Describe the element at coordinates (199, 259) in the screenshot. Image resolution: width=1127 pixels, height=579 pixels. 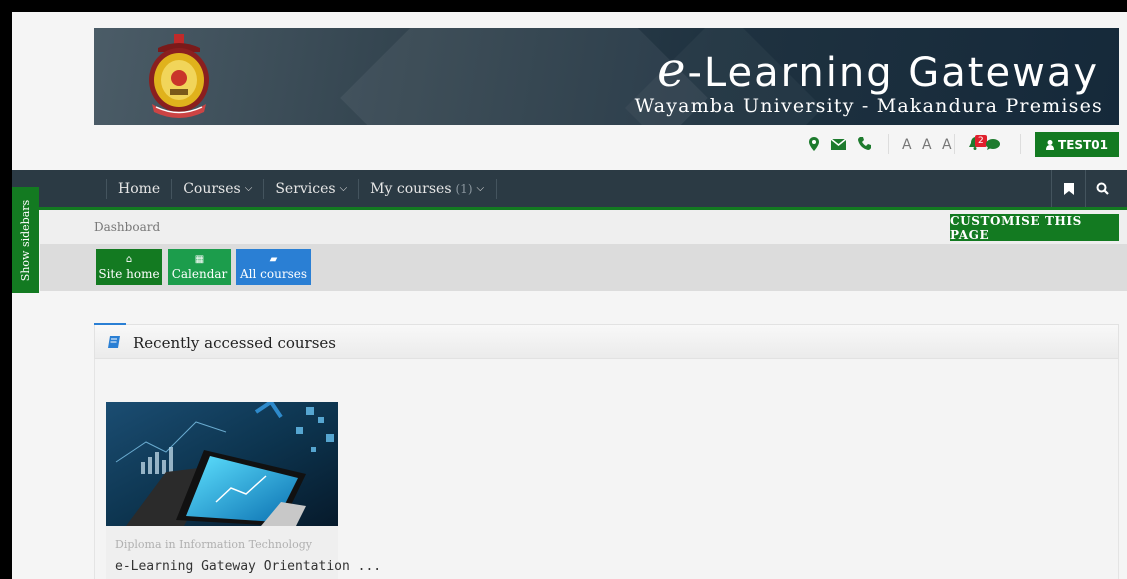
I see `calendar-icon: ▦` at that location.